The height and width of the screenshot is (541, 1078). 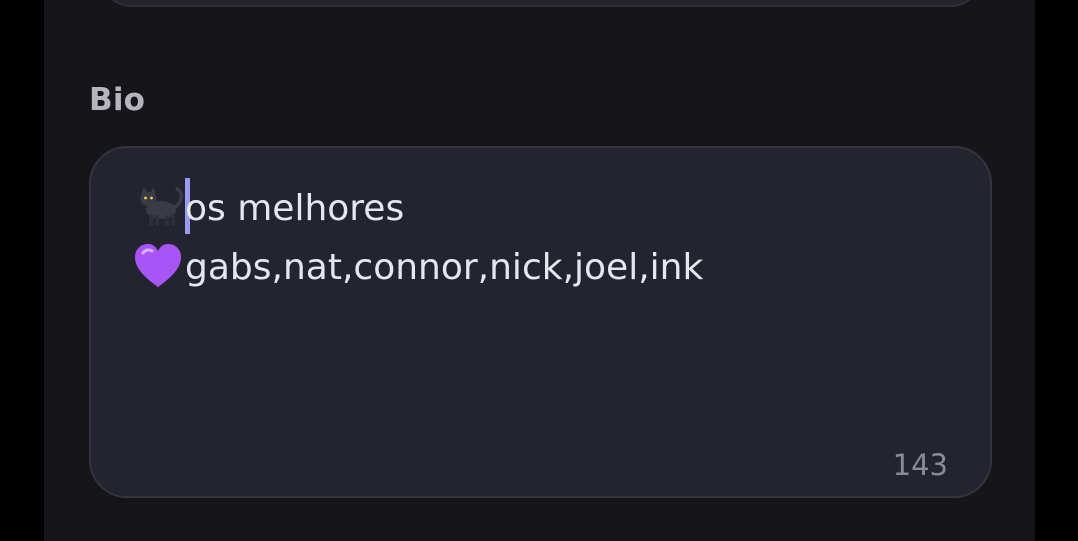 I want to click on purple-heart-icon, so click(x=158, y=265).